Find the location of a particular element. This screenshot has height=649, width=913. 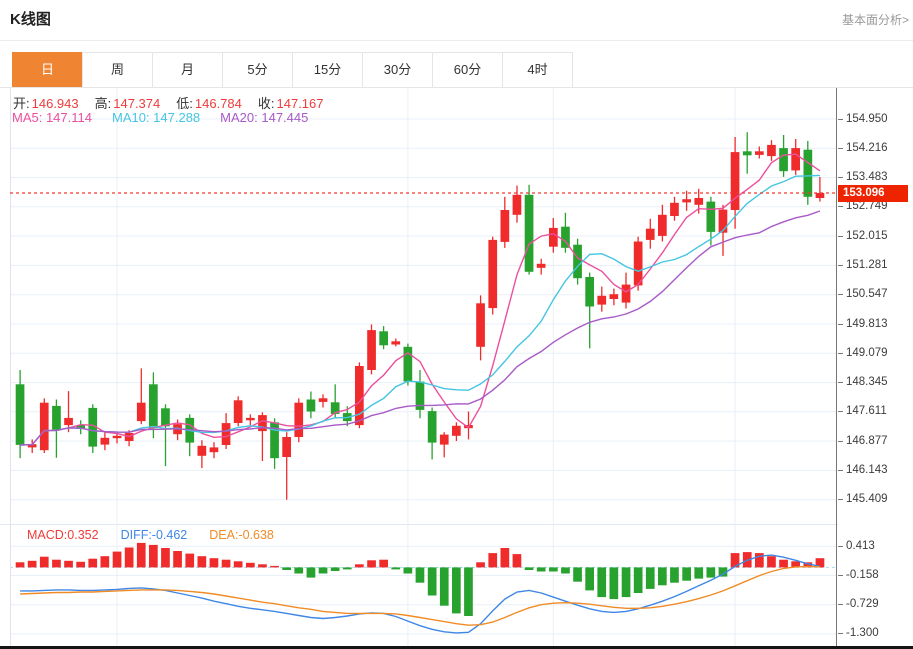

period-tab-4: 15分 is located at coordinates (327, 70).